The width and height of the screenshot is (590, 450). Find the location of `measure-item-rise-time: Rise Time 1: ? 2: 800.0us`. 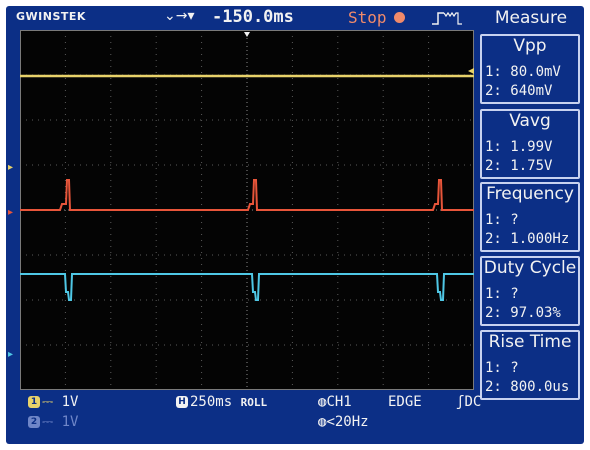

measure-item-rise-time: Rise Time 1: ? 2: 800.0us is located at coordinates (530, 365).